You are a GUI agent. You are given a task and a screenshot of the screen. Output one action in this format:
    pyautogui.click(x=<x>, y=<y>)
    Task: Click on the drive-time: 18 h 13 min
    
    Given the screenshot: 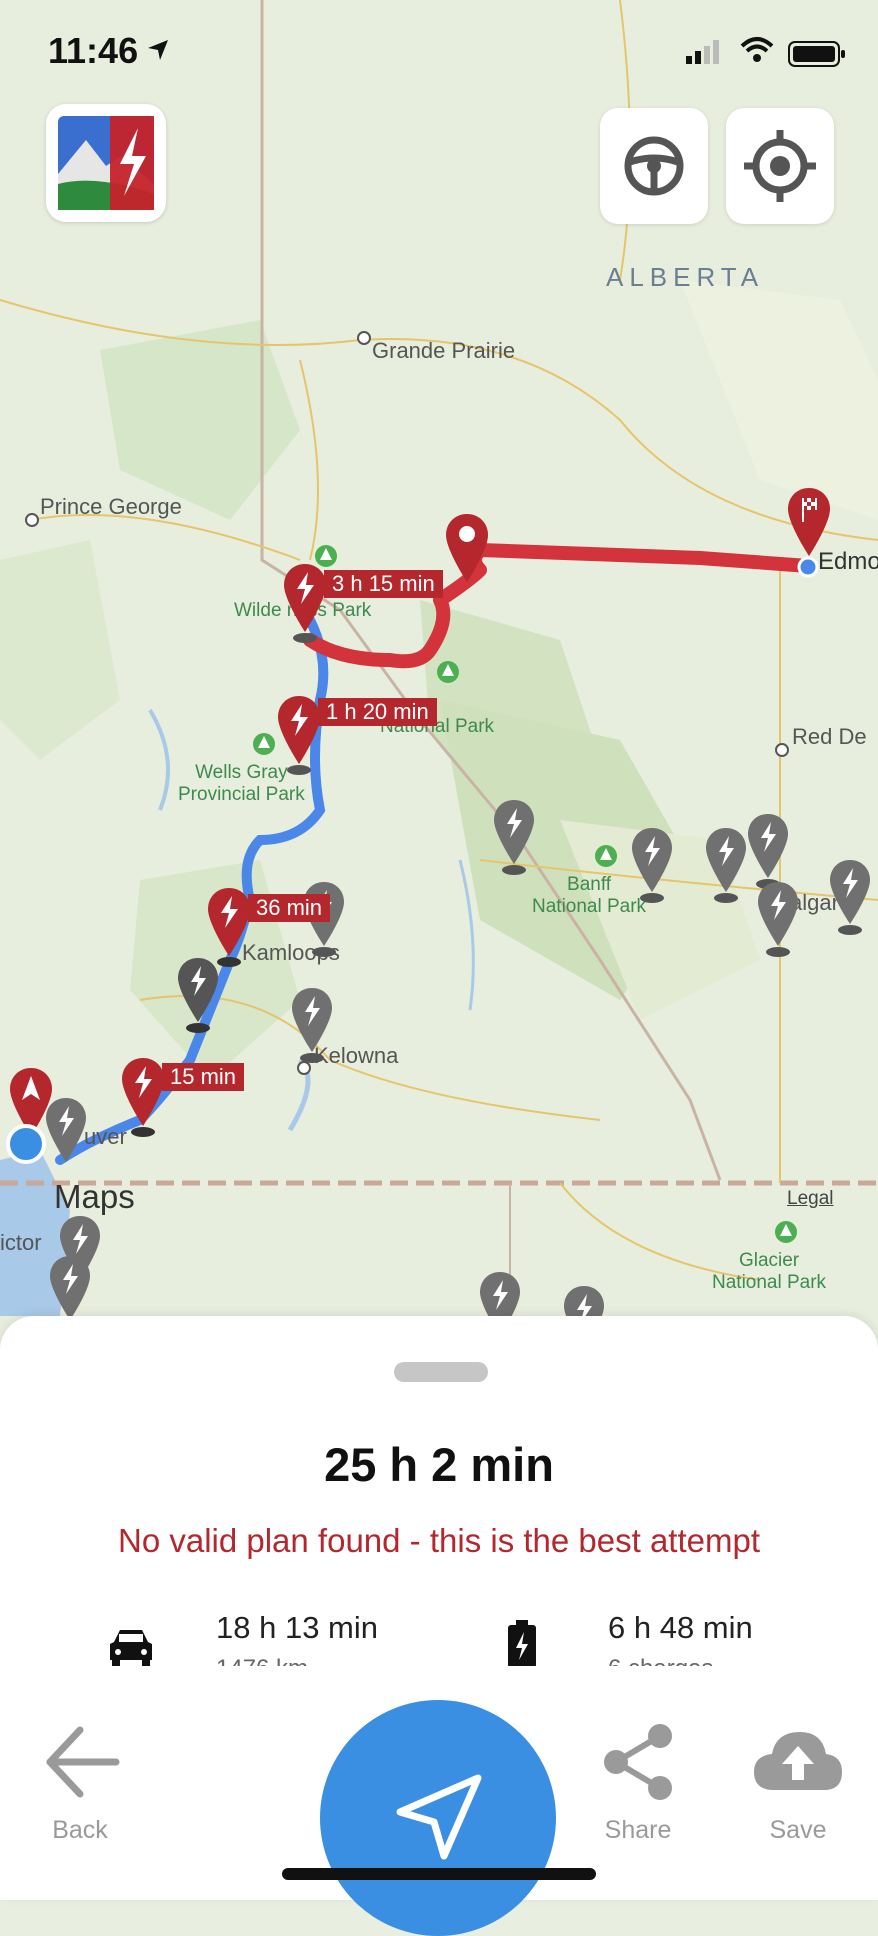 What is the action you would take?
    pyautogui.click(x=297, y=1627)
    